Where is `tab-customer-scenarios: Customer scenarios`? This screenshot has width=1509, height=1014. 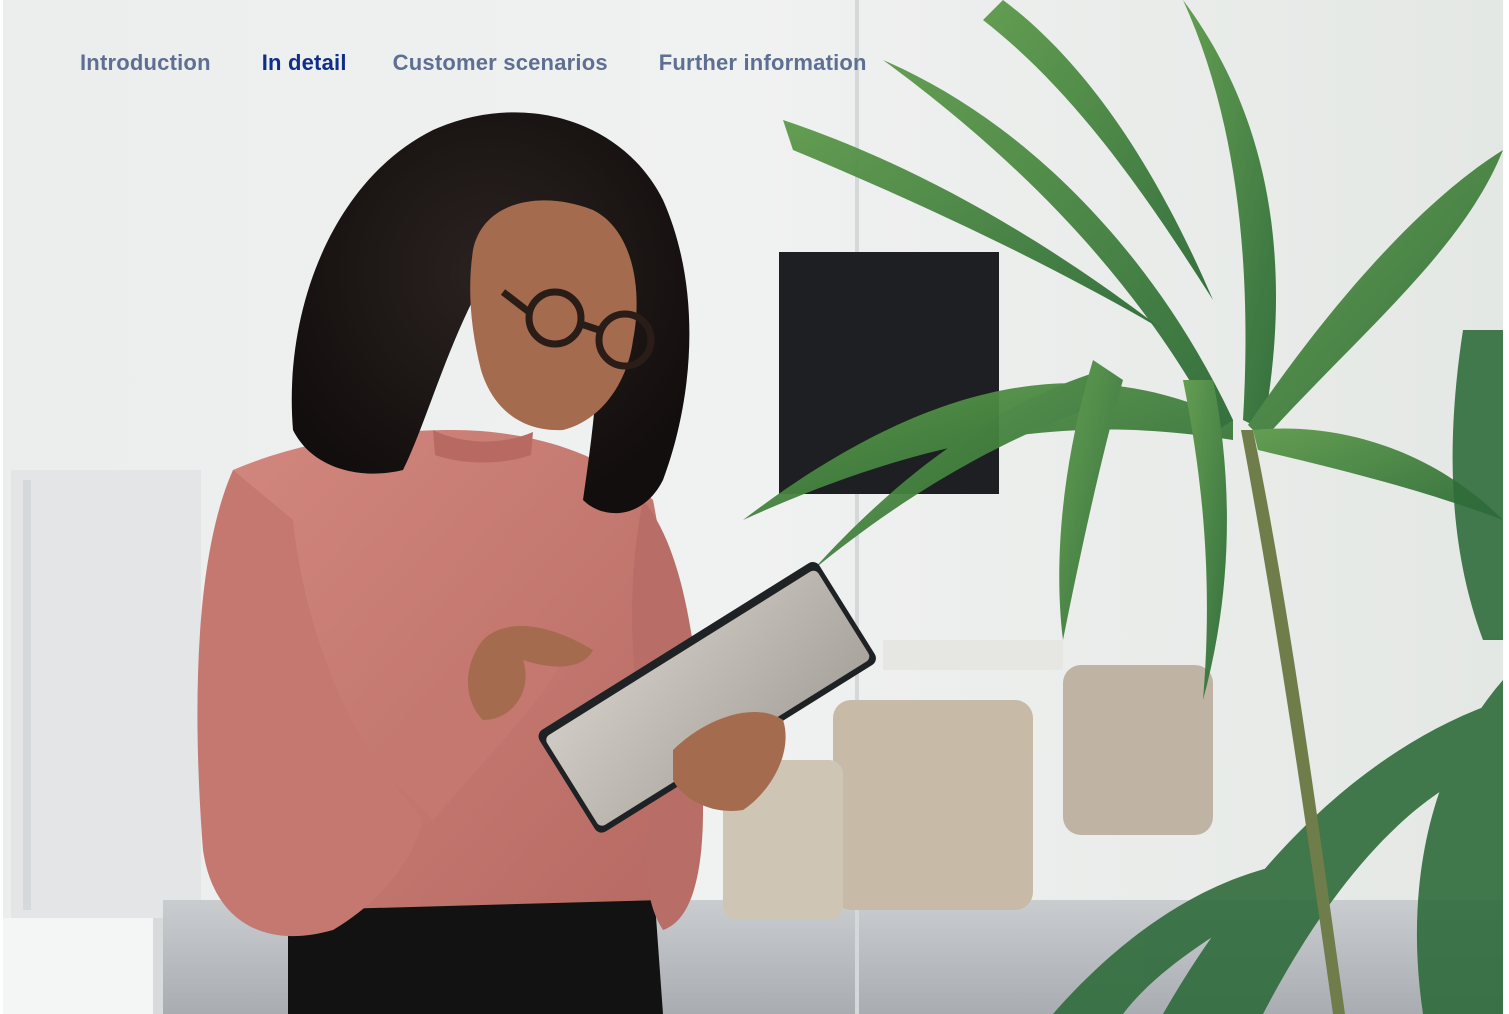 tab-customer-scenarios: Customer scenarios is located at coordinates (500, 63).